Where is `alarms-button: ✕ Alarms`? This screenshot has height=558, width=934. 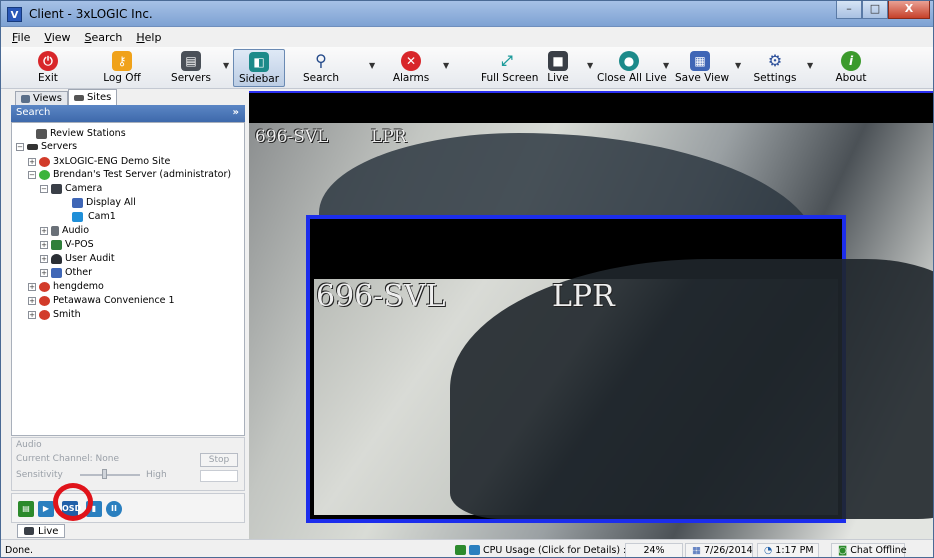
alarms-button: ✕ Alarms is located at coordinates (411, 68).